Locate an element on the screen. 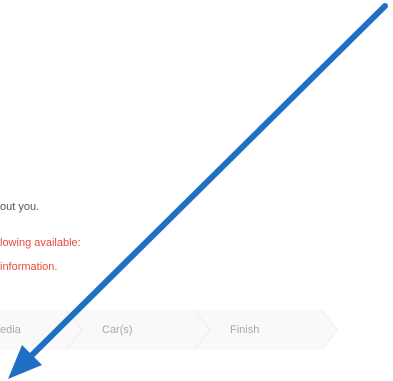 This screenshot has width=393, height=381. notice-line-1: lowing available: is located at coordinates (40, 243).